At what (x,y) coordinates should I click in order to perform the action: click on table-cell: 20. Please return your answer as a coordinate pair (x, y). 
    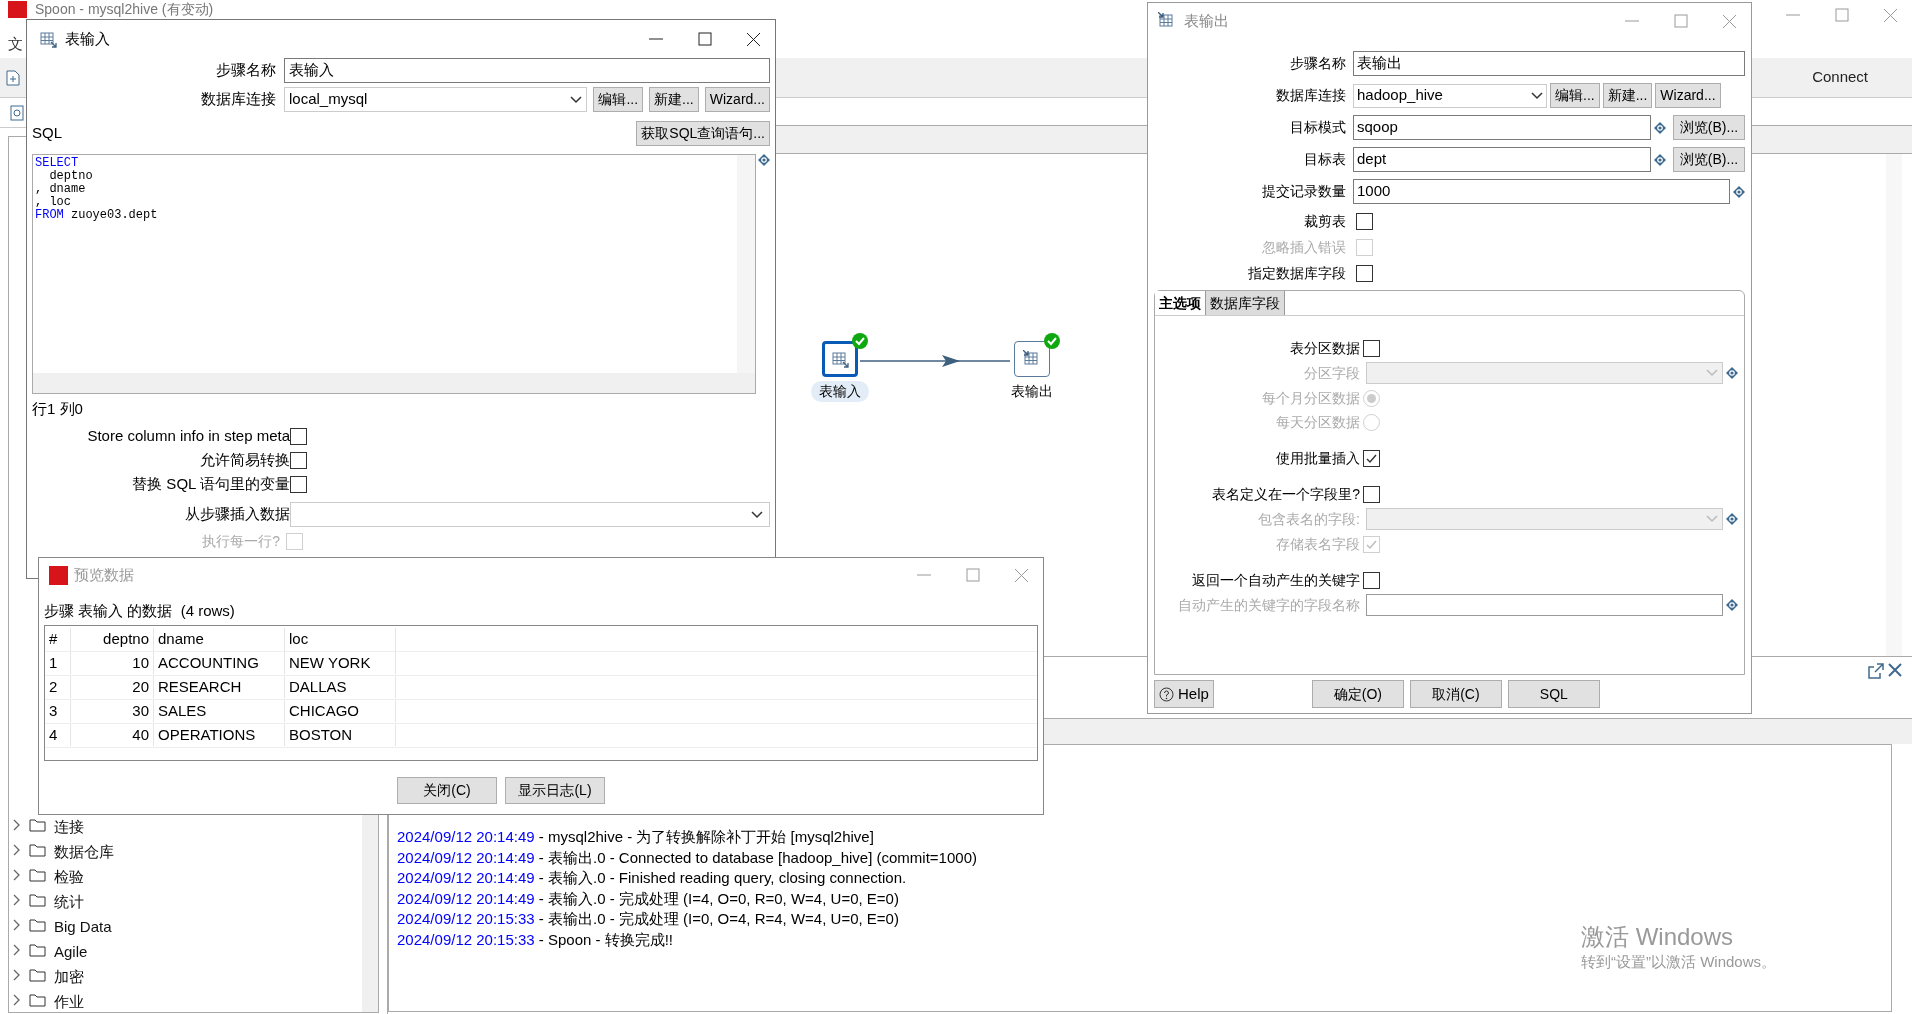
    Looking at the image, I should click on (112, 687).